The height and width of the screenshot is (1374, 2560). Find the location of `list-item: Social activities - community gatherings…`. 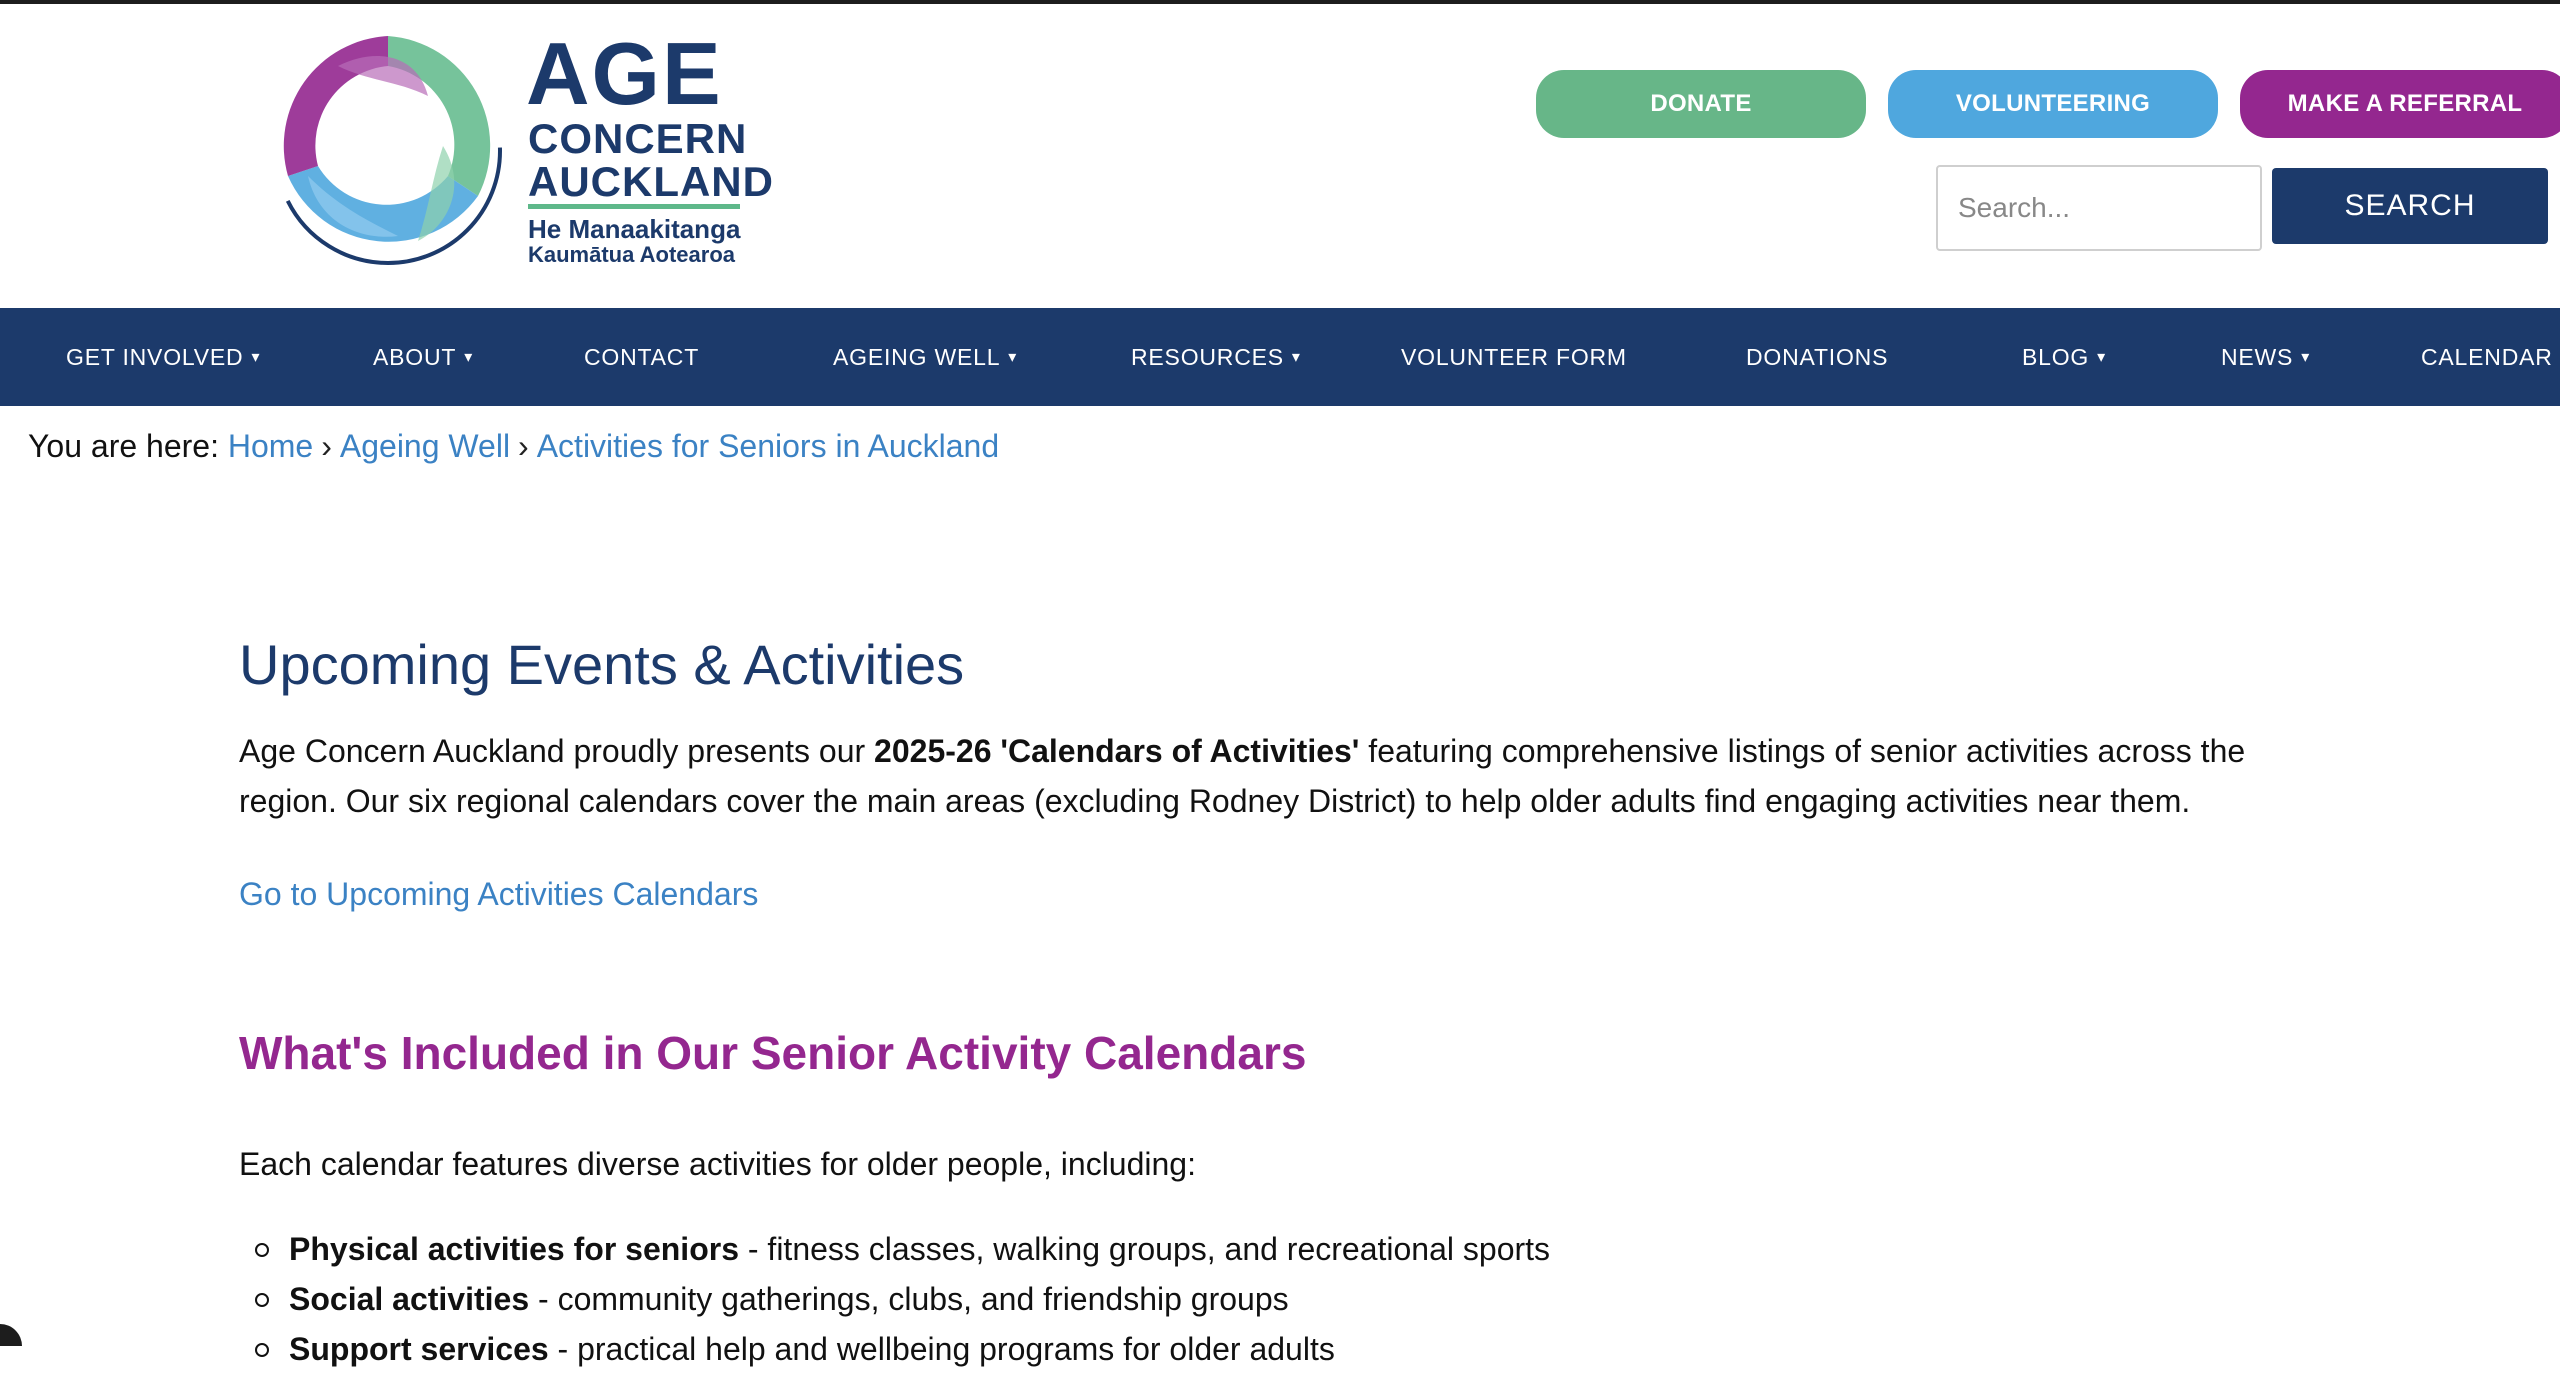

list-item: Social activities - community gatherings… is located at coordinates (894, 1299).